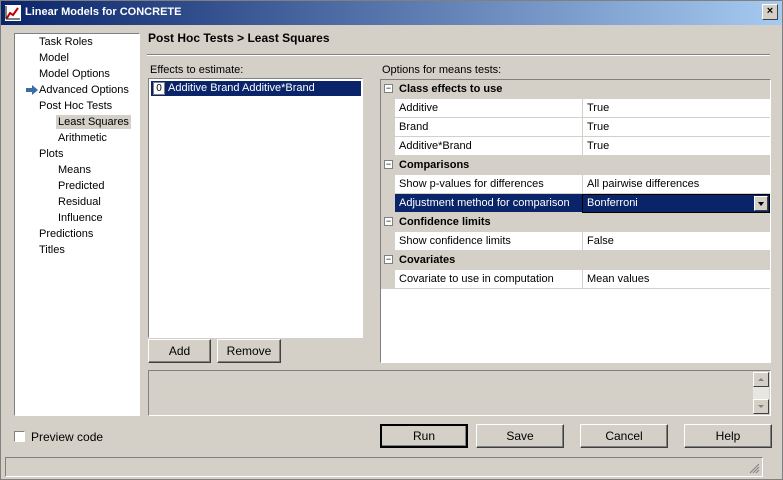 This screenshot has height=480, width=783. I want to click on arrow-down-icon, so click(761, 406).